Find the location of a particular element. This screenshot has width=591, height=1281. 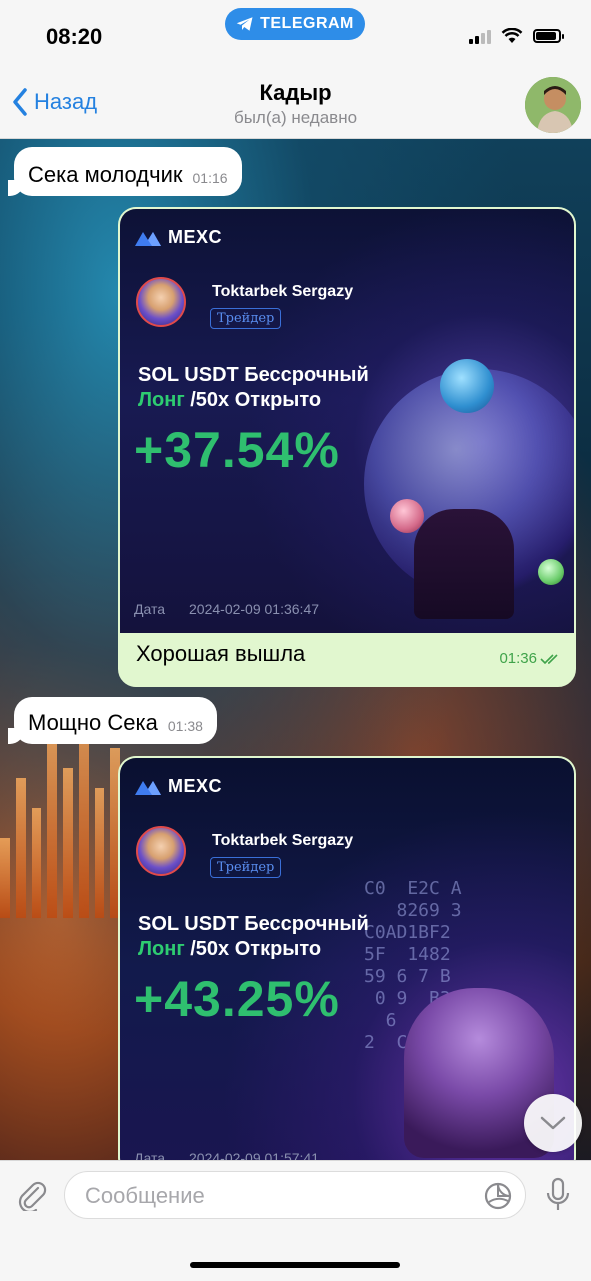

status-icons is located at coordinates (516, 36).